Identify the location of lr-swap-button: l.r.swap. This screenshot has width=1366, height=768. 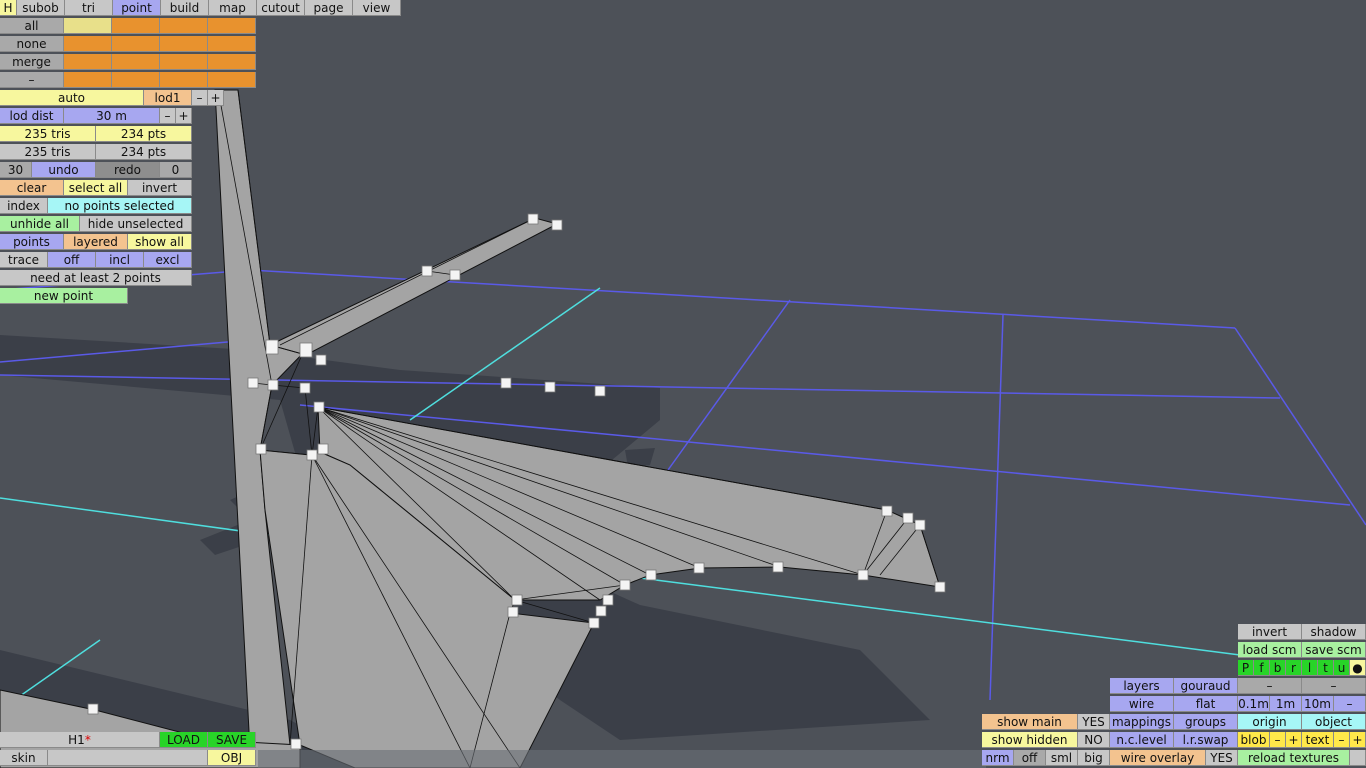
(1206, 740).